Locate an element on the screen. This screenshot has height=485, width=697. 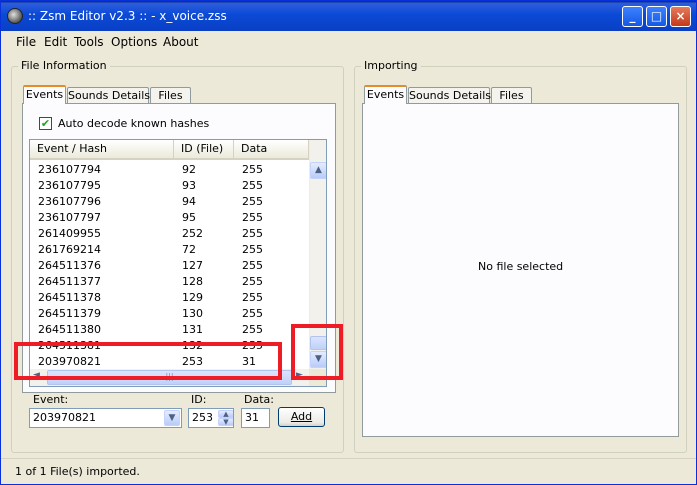
list-header: Event / Hash ID (File) Data is located at coordinates (169, 150).